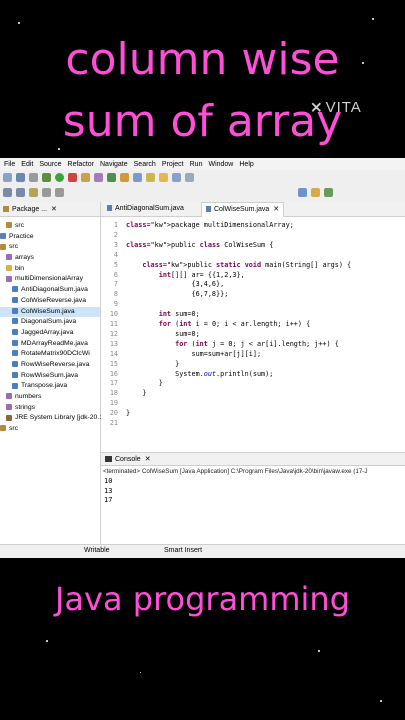 The height and width of the screenshot is (720, 405). Describe the element at coordinates (253, 491) in the screenshot. I see `console-output: 10 13 17` at that location.